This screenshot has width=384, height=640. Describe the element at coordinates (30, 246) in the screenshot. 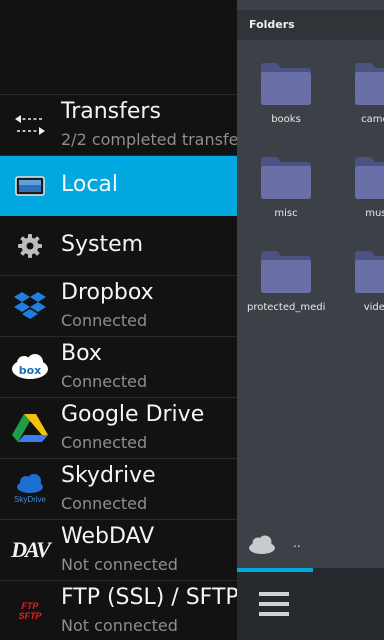

I see `gear-icon` at that location.